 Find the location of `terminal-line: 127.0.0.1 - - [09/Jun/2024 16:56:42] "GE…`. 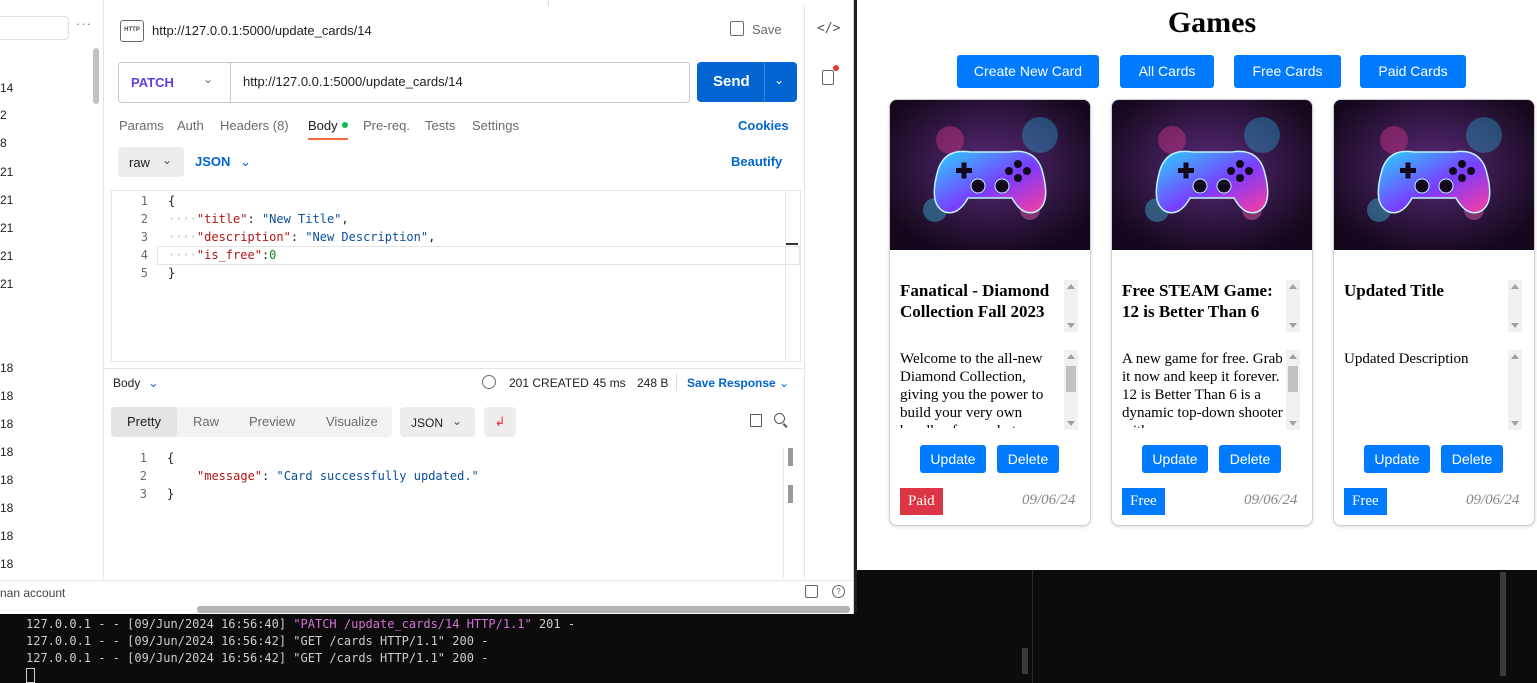

terminal-line: 127.0.0.1 - - [09/Jun/2024 16:56:42] "GE… is located at coordinates (257, 641).